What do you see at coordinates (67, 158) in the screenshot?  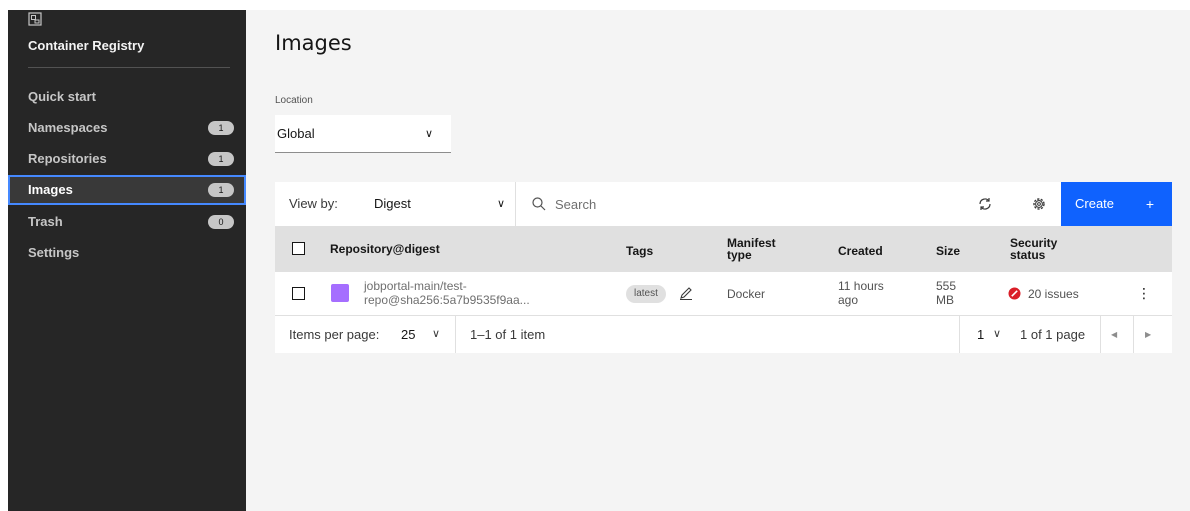 I see `sidebar-item-label: Repositories` at bounding box center [67, 158].